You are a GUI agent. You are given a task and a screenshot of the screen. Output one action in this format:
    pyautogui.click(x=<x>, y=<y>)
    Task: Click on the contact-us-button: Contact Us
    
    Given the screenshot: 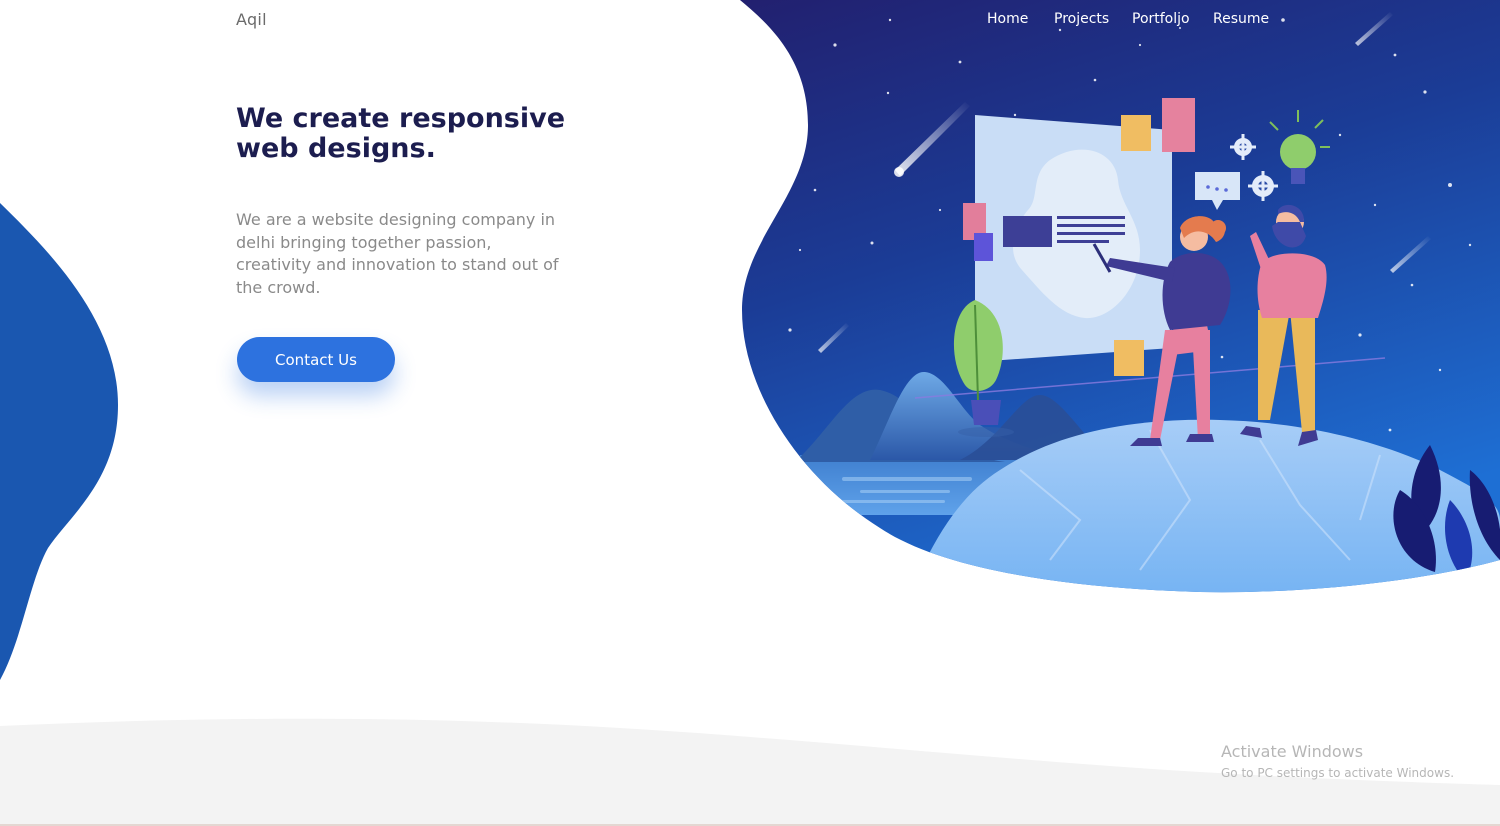 What is the action you would take?
    pyautogui.click(x=316, y=359)
    